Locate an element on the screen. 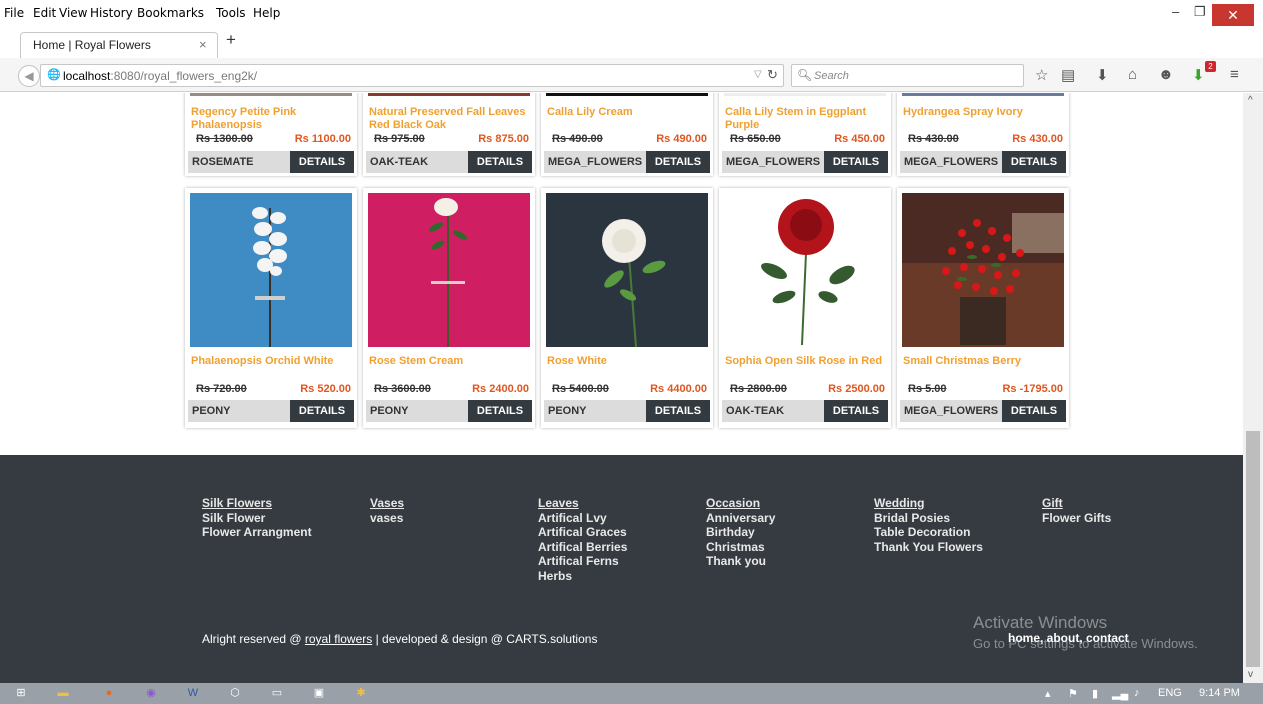  product-name: Rose Stem Cream is located at coordinates (450, 361).